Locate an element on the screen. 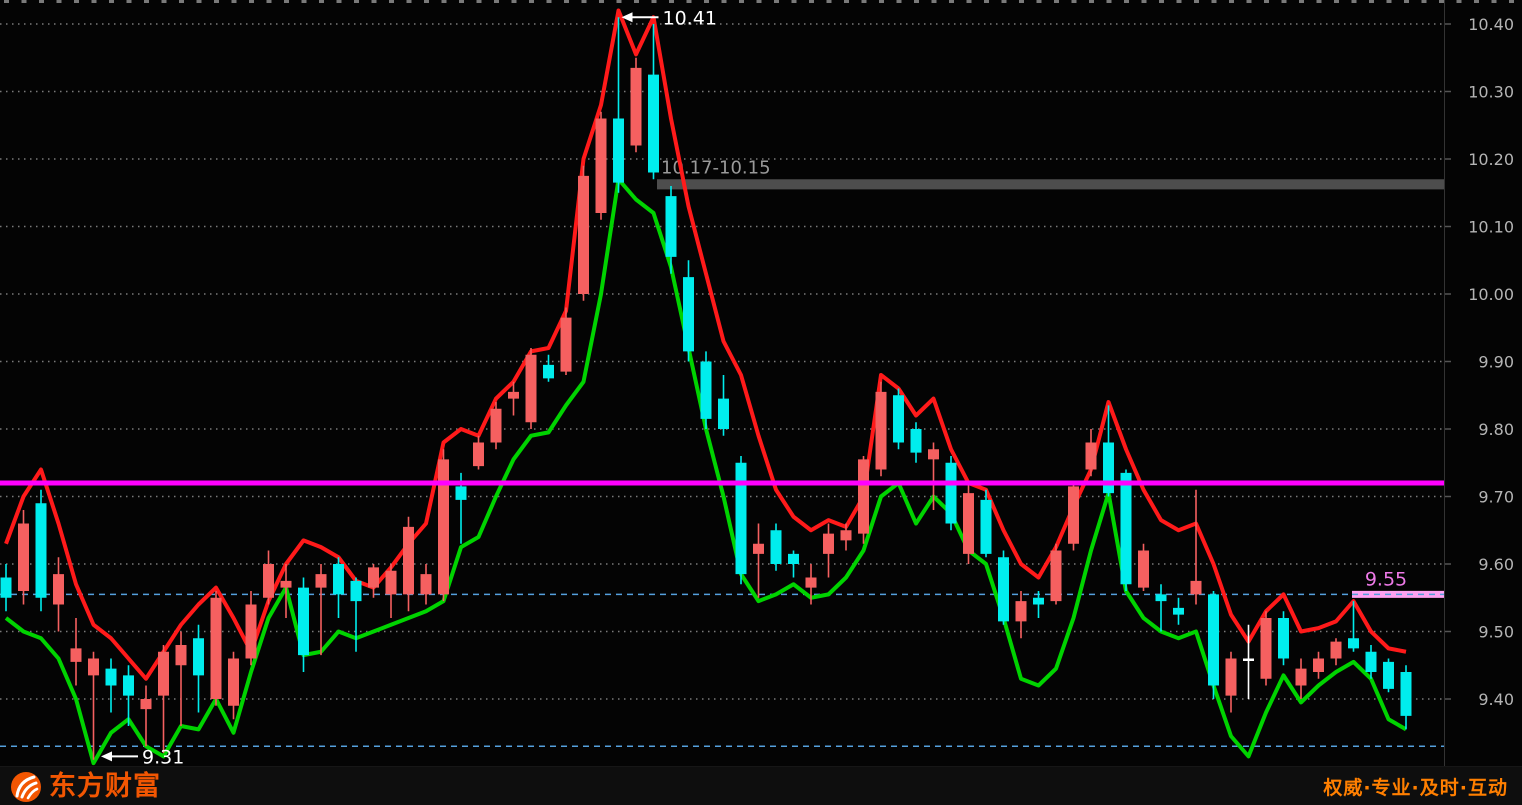 The width and height of the screenshot is (1522, 805). brand-slogan: 权威·专业·及时·互动 is located at coordinates (1415, 788).